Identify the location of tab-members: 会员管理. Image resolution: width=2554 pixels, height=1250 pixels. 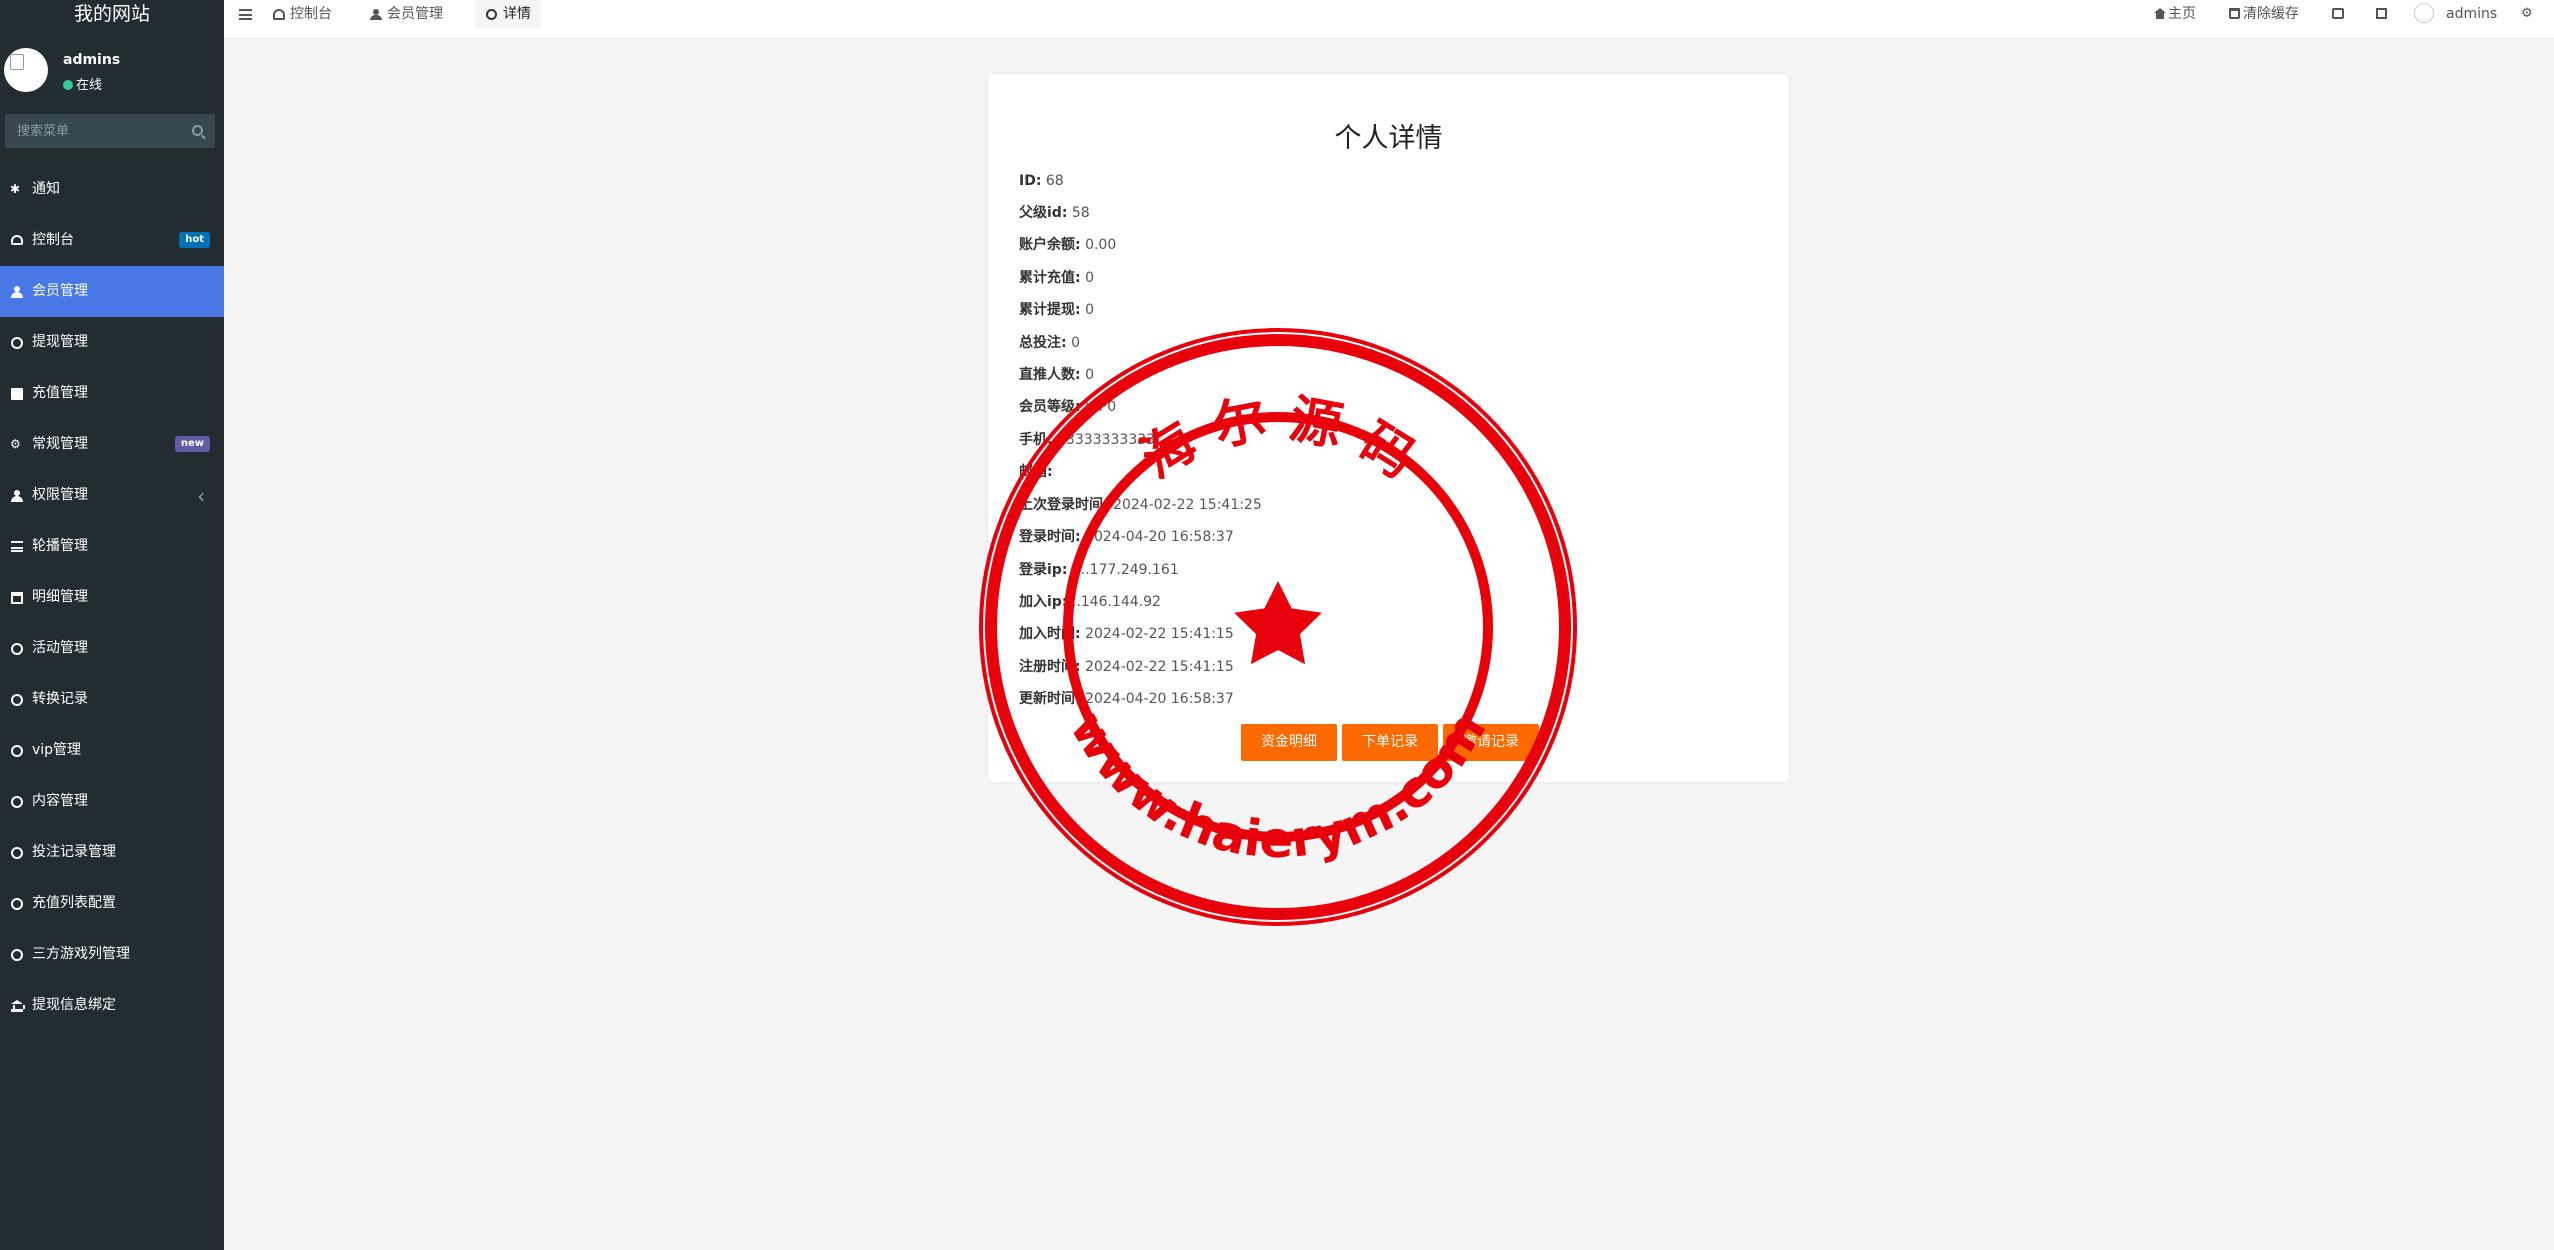
(406, 14).